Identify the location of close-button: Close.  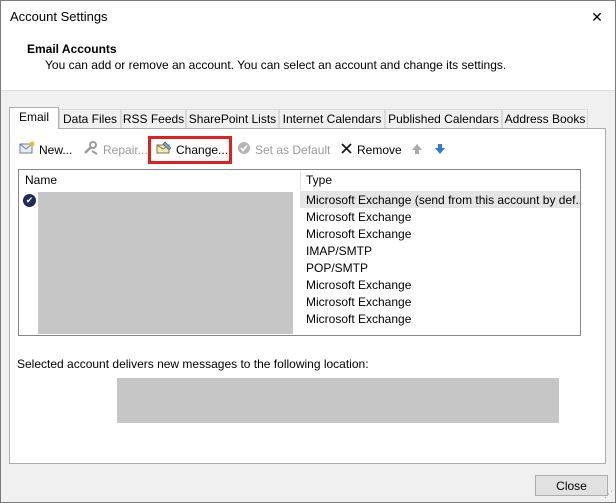
(571, 485).